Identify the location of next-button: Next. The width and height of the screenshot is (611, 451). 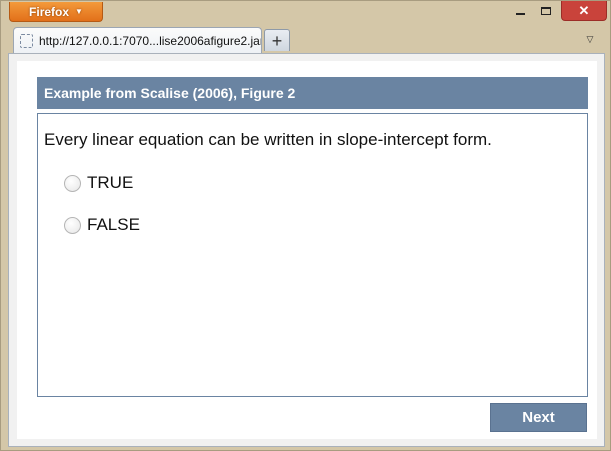
(538, 417).